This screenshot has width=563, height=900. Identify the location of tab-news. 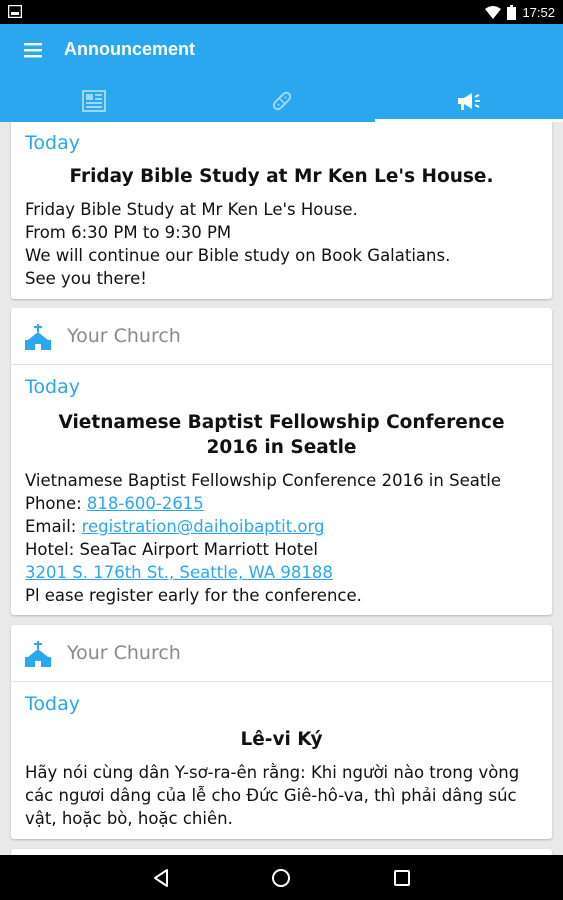
(94, 101).